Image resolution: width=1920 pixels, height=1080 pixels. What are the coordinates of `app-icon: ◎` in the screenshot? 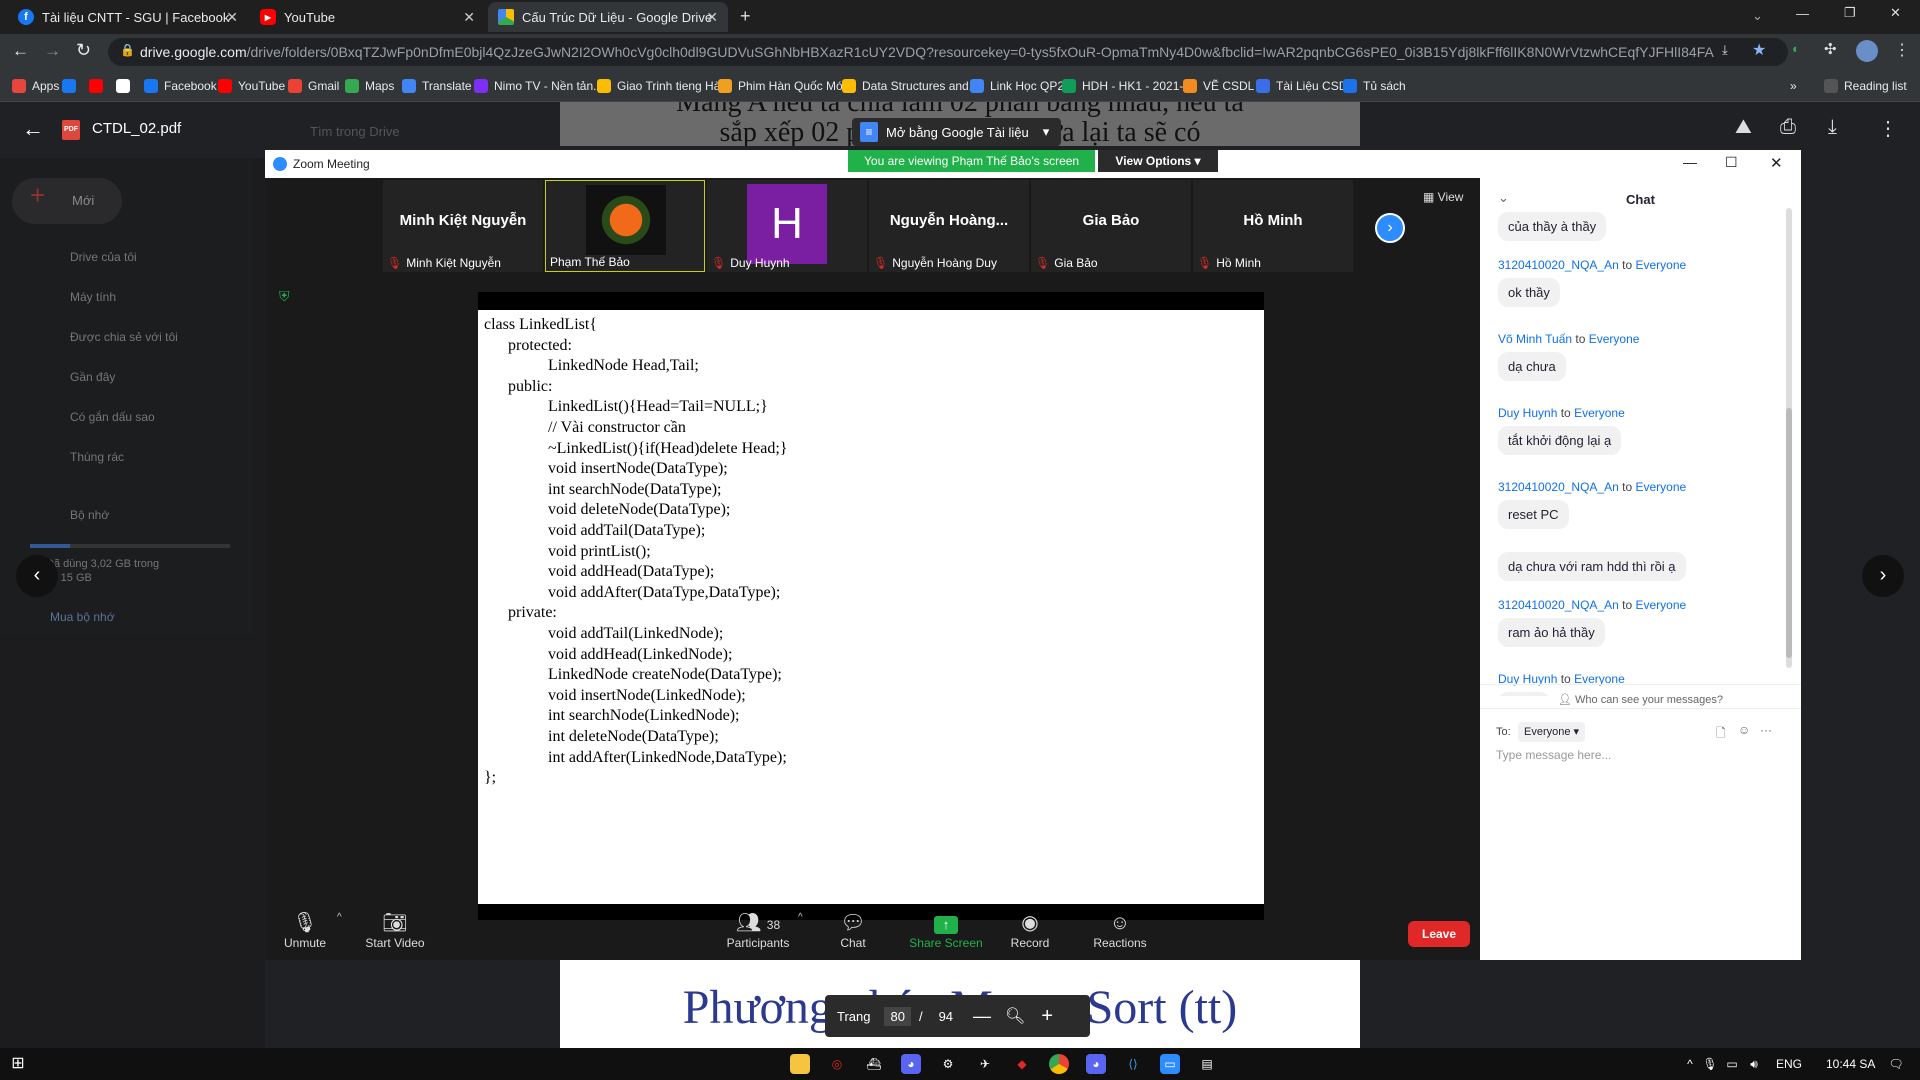 It's located at (837, 1064).